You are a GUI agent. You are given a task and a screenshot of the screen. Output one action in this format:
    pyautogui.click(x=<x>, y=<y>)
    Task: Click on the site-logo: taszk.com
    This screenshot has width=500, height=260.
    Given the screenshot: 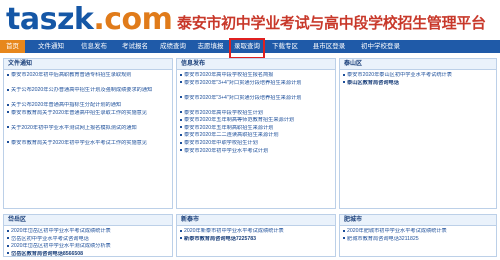 What is the action you would take?
    pyautogui.click(x=89, y=19)
    